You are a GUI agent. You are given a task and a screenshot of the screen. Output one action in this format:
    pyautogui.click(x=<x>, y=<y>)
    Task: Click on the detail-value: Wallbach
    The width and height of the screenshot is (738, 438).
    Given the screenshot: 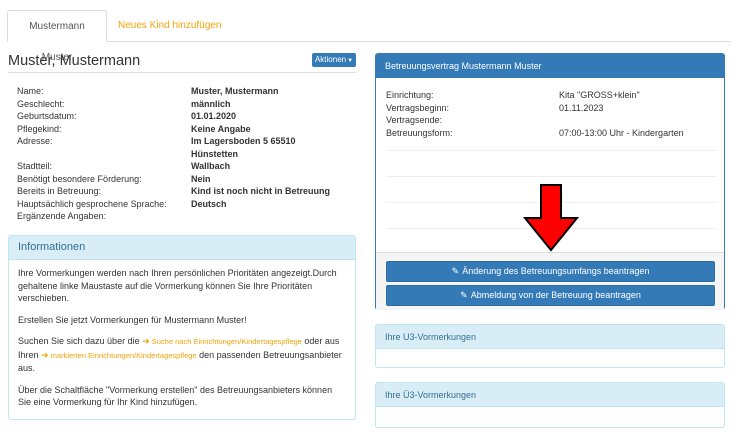 What is the action you would take?
    pyautogui.click(x=211, y=166)
    